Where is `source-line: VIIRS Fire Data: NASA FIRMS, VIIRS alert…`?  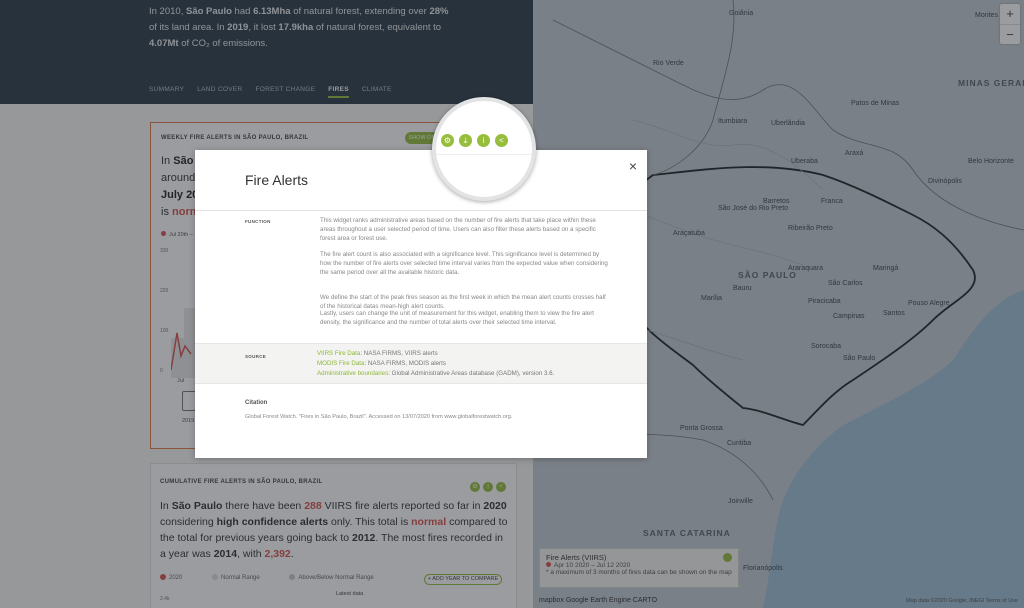
source-line: VIIRS Fire Data: NASA FIRMS, VIIRS alert… is located at coordinates (377, 353).